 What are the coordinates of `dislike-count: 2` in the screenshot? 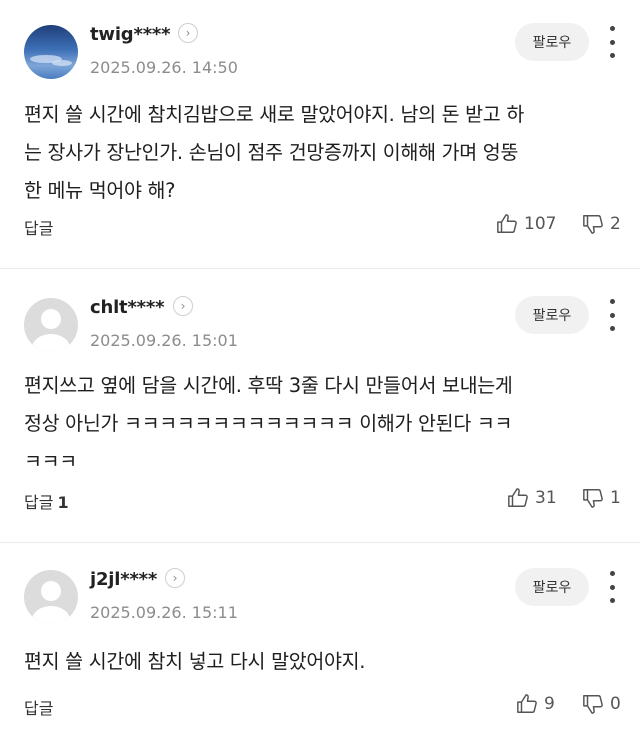 It's located at (615, 224).